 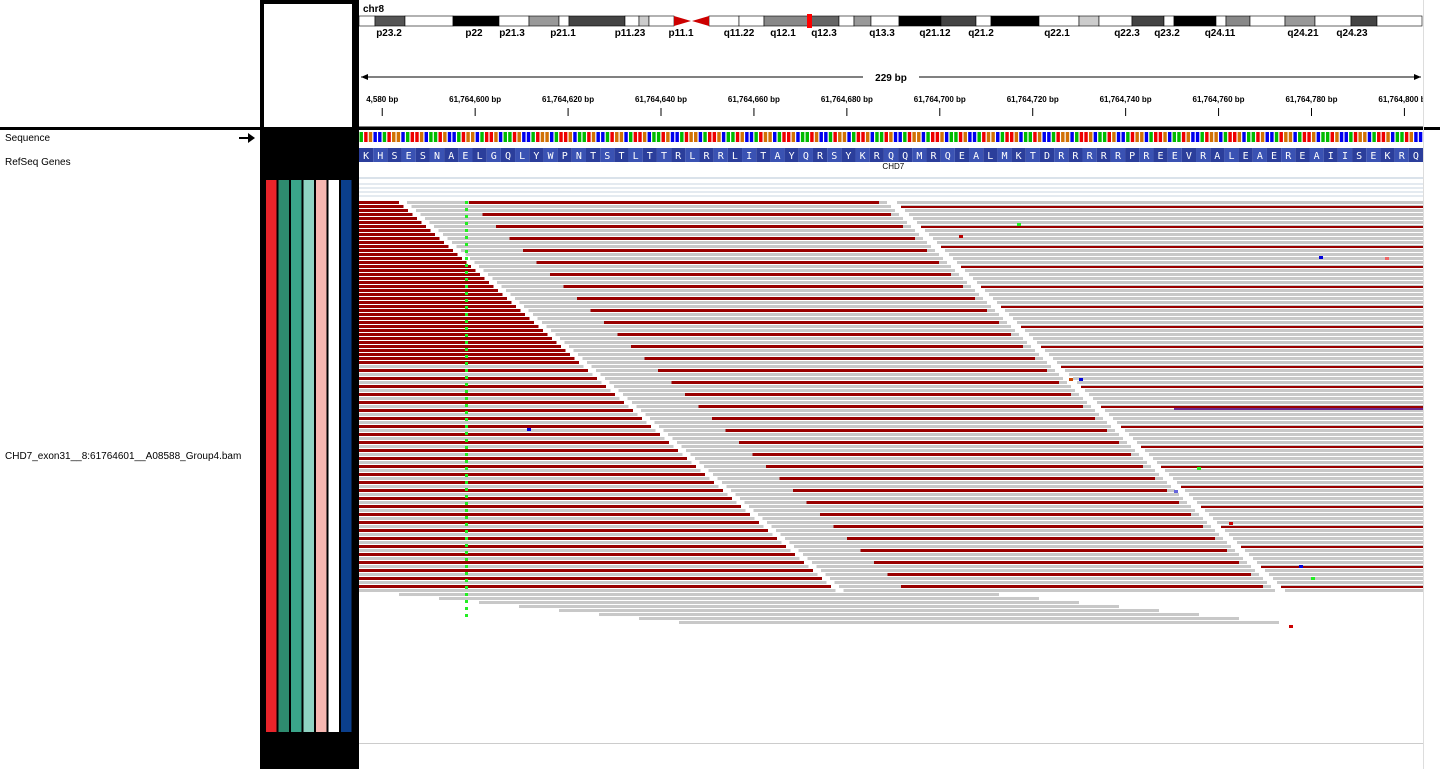 What do you see at coordinates (247, 138) in the screenshot?
I see `right-arrow-icon` at bounding box center [247, 138].